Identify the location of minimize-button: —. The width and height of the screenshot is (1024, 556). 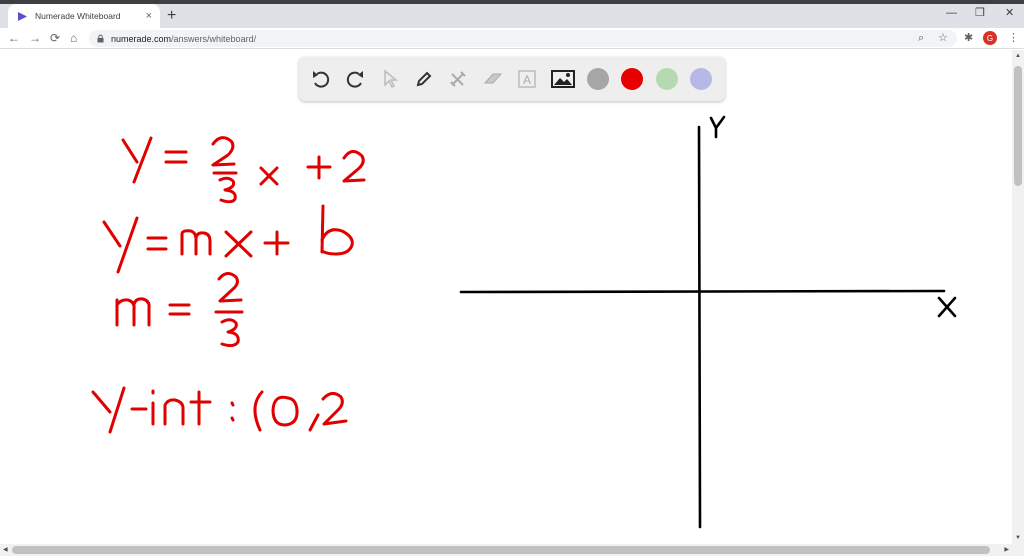
(951, 13).